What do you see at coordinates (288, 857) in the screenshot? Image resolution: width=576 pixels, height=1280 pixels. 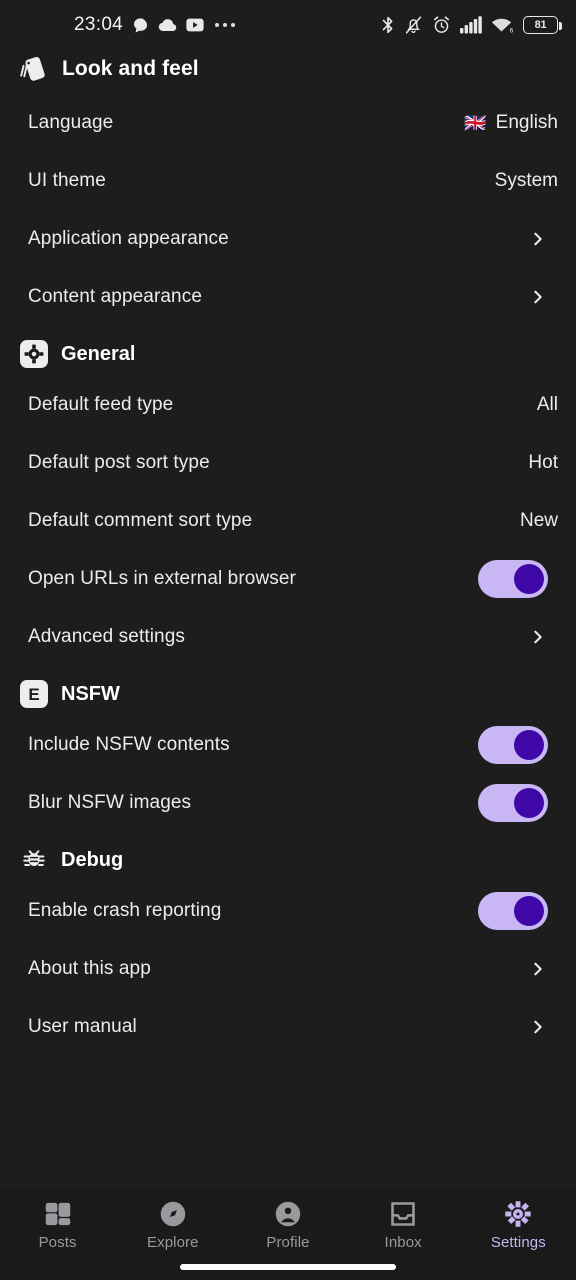 I see `section-header-debug: Debug` at bounding box center [288, 857].